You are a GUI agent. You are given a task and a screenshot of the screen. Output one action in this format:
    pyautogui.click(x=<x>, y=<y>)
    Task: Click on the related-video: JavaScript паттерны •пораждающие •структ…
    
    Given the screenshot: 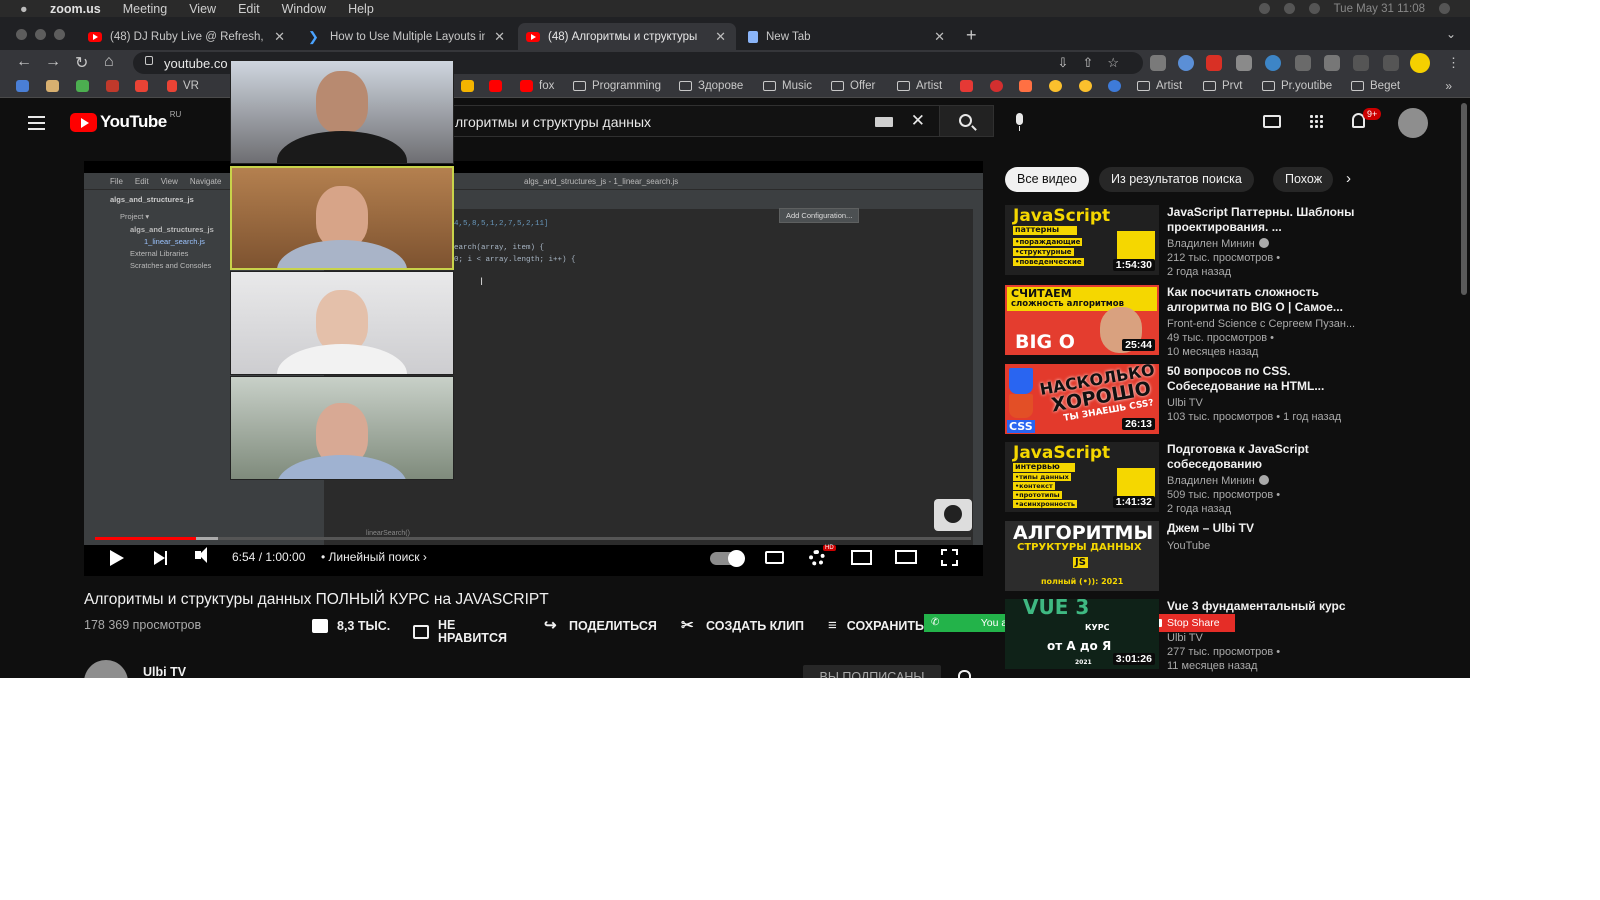 What is the action you would take?
    pyautogui.click(x=1230, y=241)
    